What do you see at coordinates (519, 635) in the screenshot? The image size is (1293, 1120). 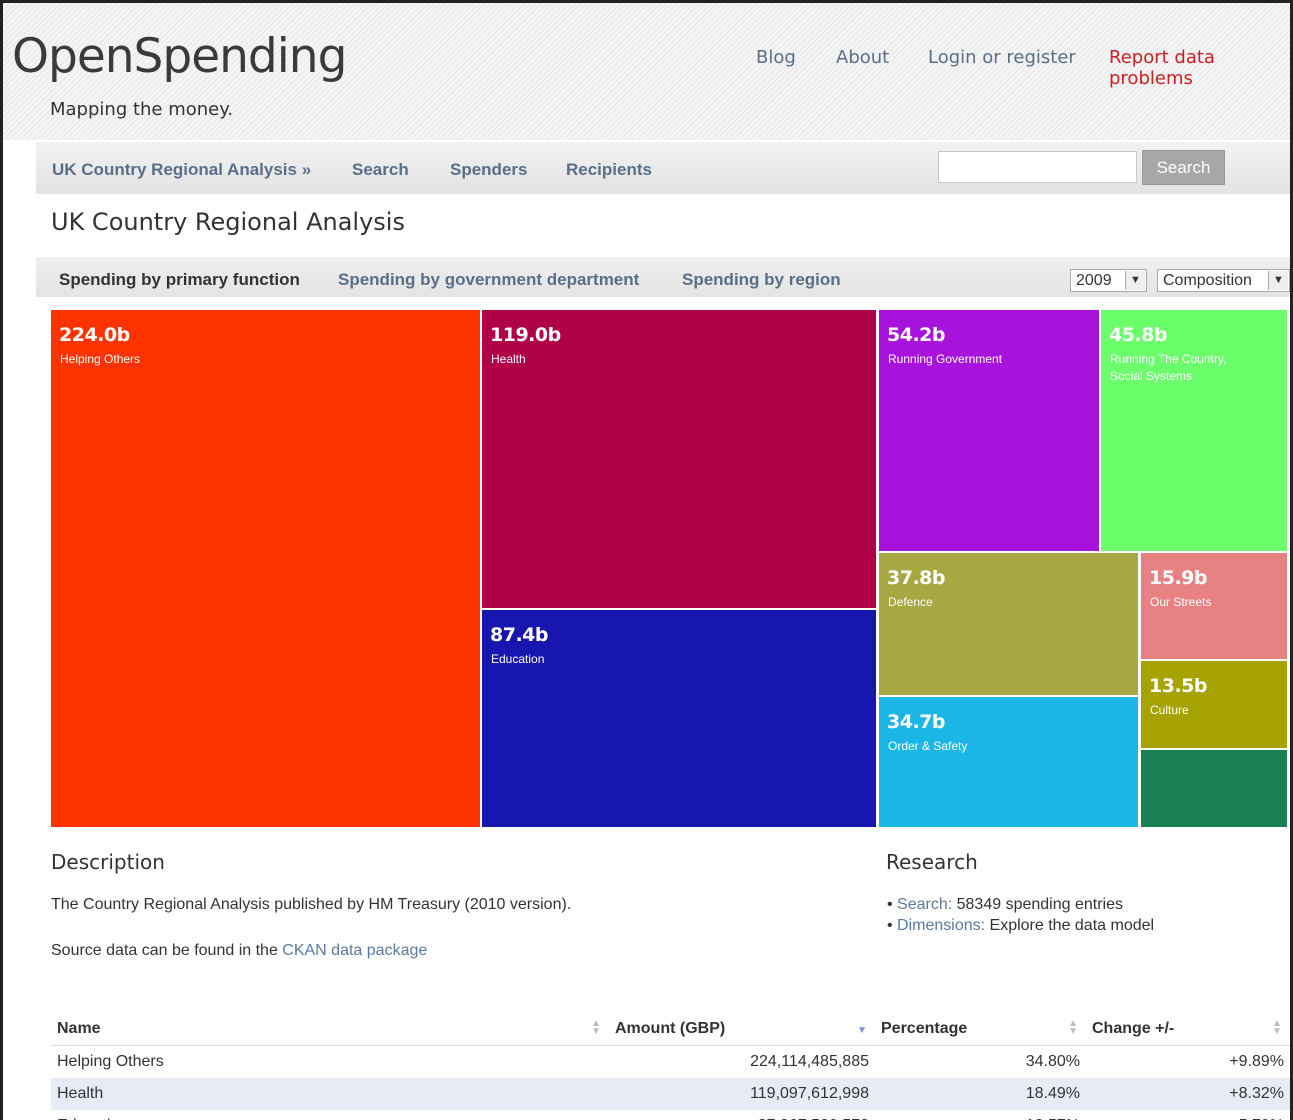 I see `treemap-cell-amount: 87.4b` at bounding box center [519, 635].